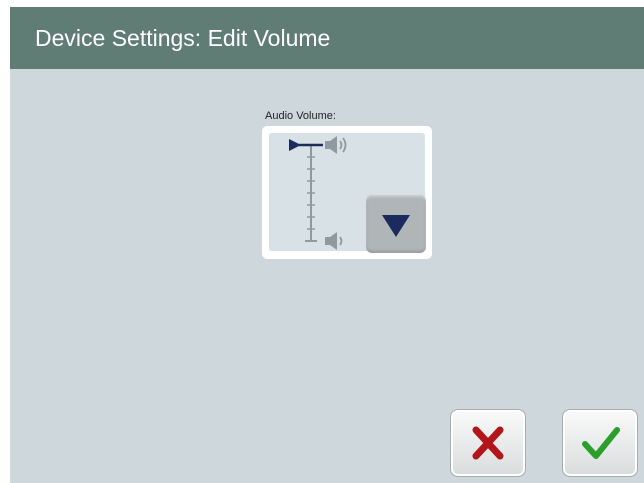 This screenshot has width=644, height=483. Describe the element at coordinates (327, 38) in the screenshot. I see `page-title: Device Settings: Edit Volume` at that location.